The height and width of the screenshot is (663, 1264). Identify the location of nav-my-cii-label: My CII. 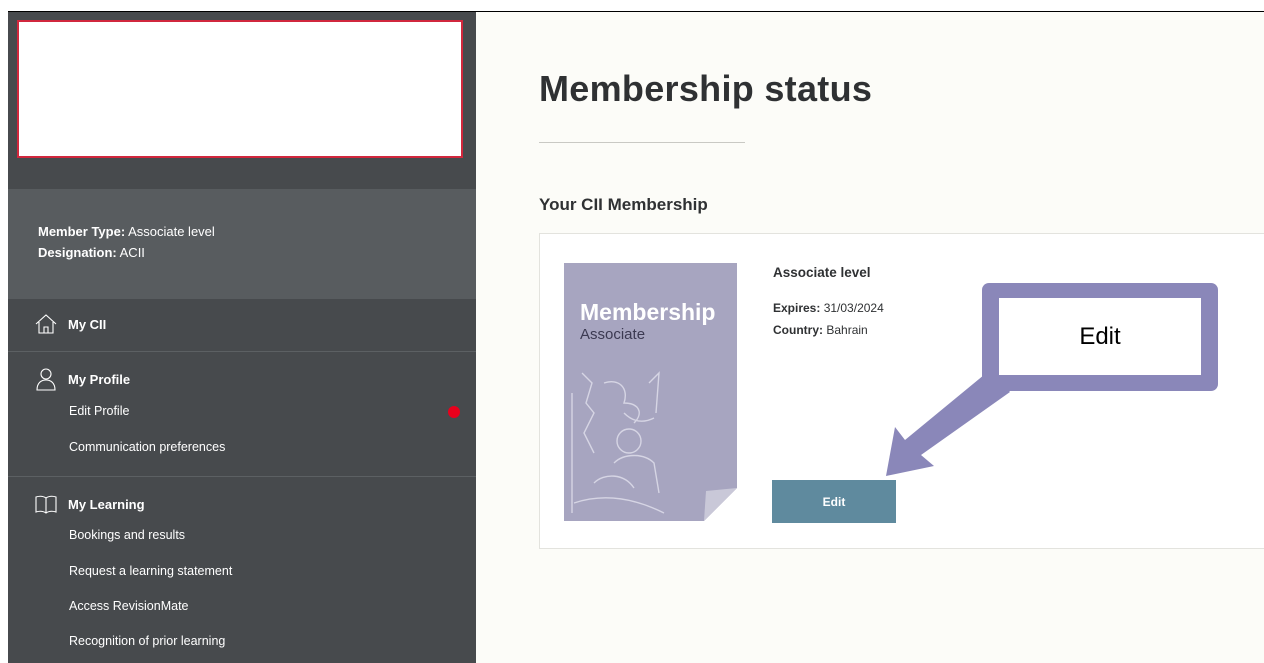
(87, 324).